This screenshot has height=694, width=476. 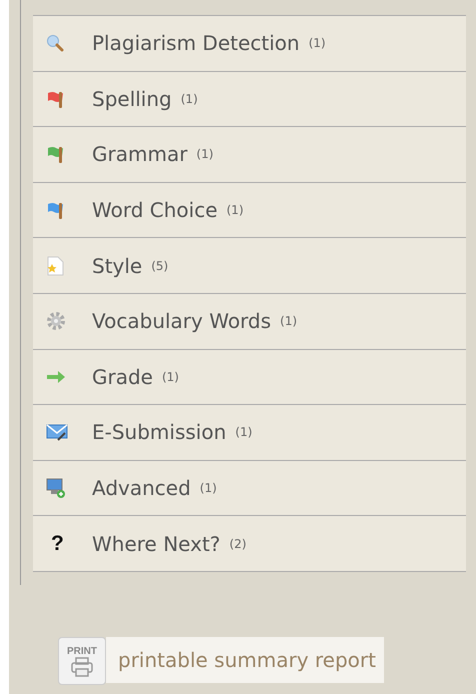 What do you see at coordinates (249, 155) in the screenshot?
I see `menu-item: Grammar (1)` at bounding box center [249, 155].